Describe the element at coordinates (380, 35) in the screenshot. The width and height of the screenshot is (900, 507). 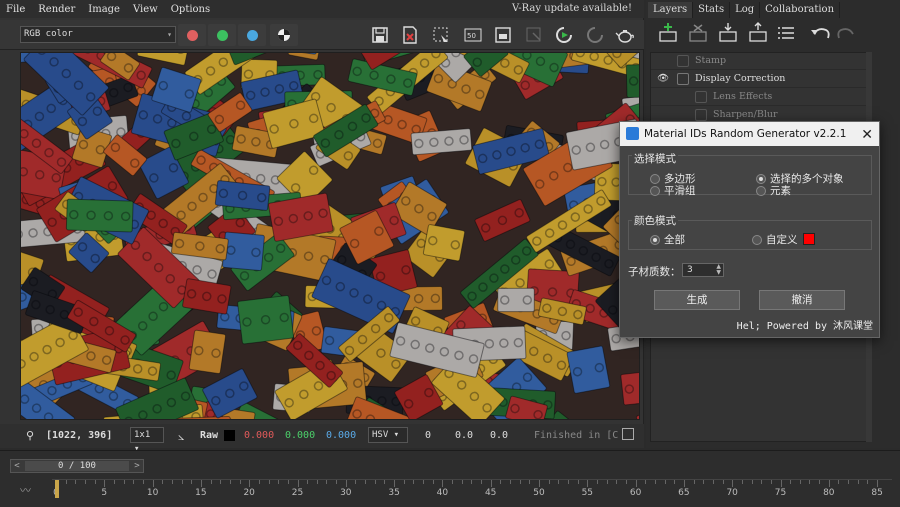
I see `save-icon` at that location.